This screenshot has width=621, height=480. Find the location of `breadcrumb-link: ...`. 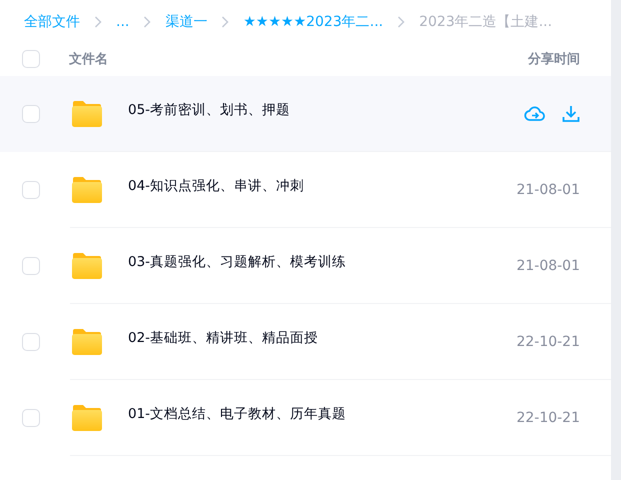

breadcrumb-link: ... is located at coordinates (123, 22).